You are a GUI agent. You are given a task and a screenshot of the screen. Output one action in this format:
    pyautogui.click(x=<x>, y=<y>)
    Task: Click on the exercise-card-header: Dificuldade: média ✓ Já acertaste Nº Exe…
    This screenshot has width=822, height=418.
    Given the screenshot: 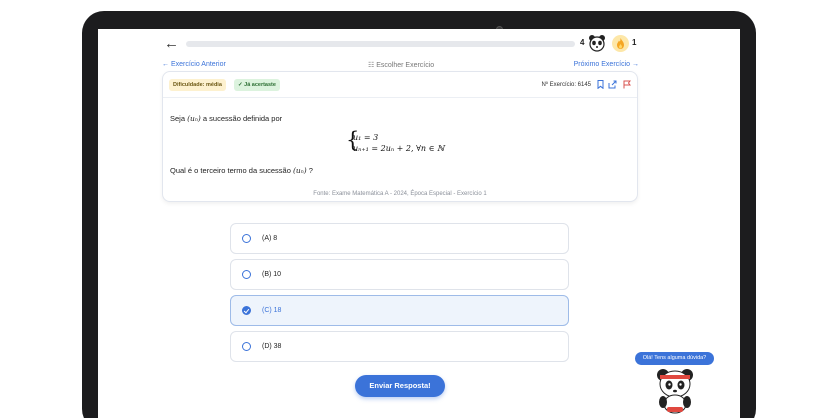 What is the action you would take?
    pyautogui.click(x=400, y=85)
    